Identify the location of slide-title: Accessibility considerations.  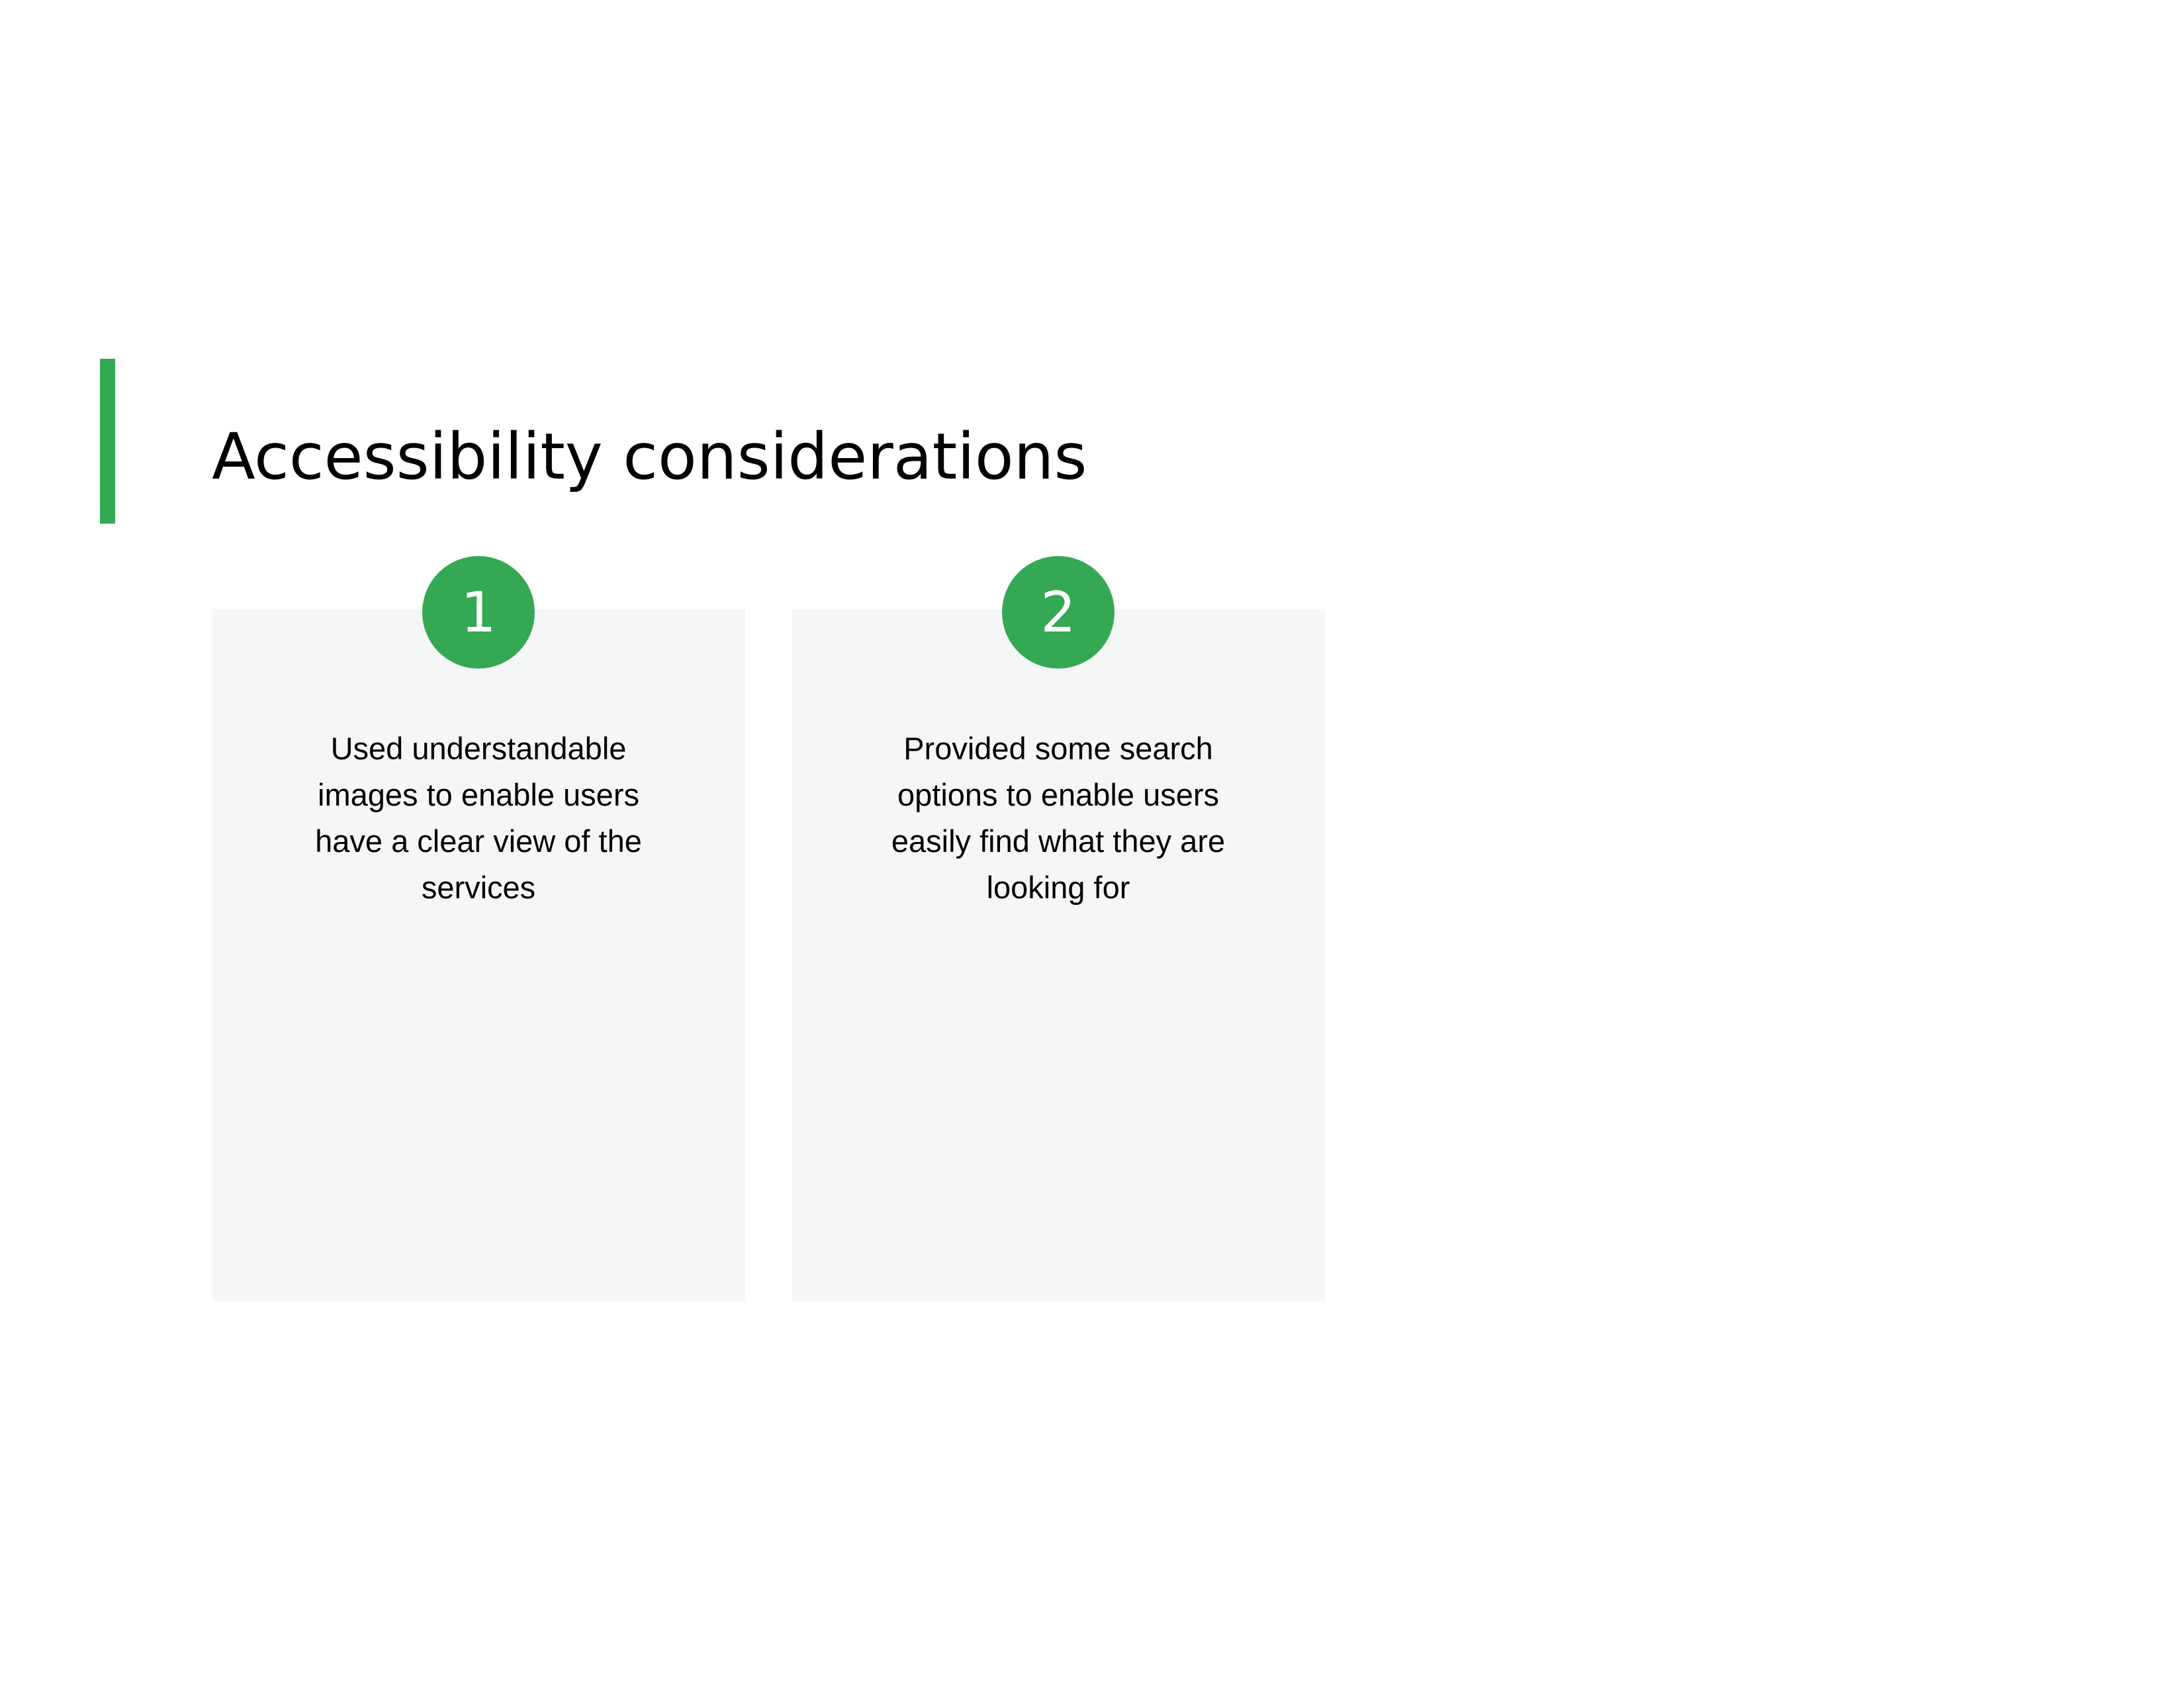
(649, 457).